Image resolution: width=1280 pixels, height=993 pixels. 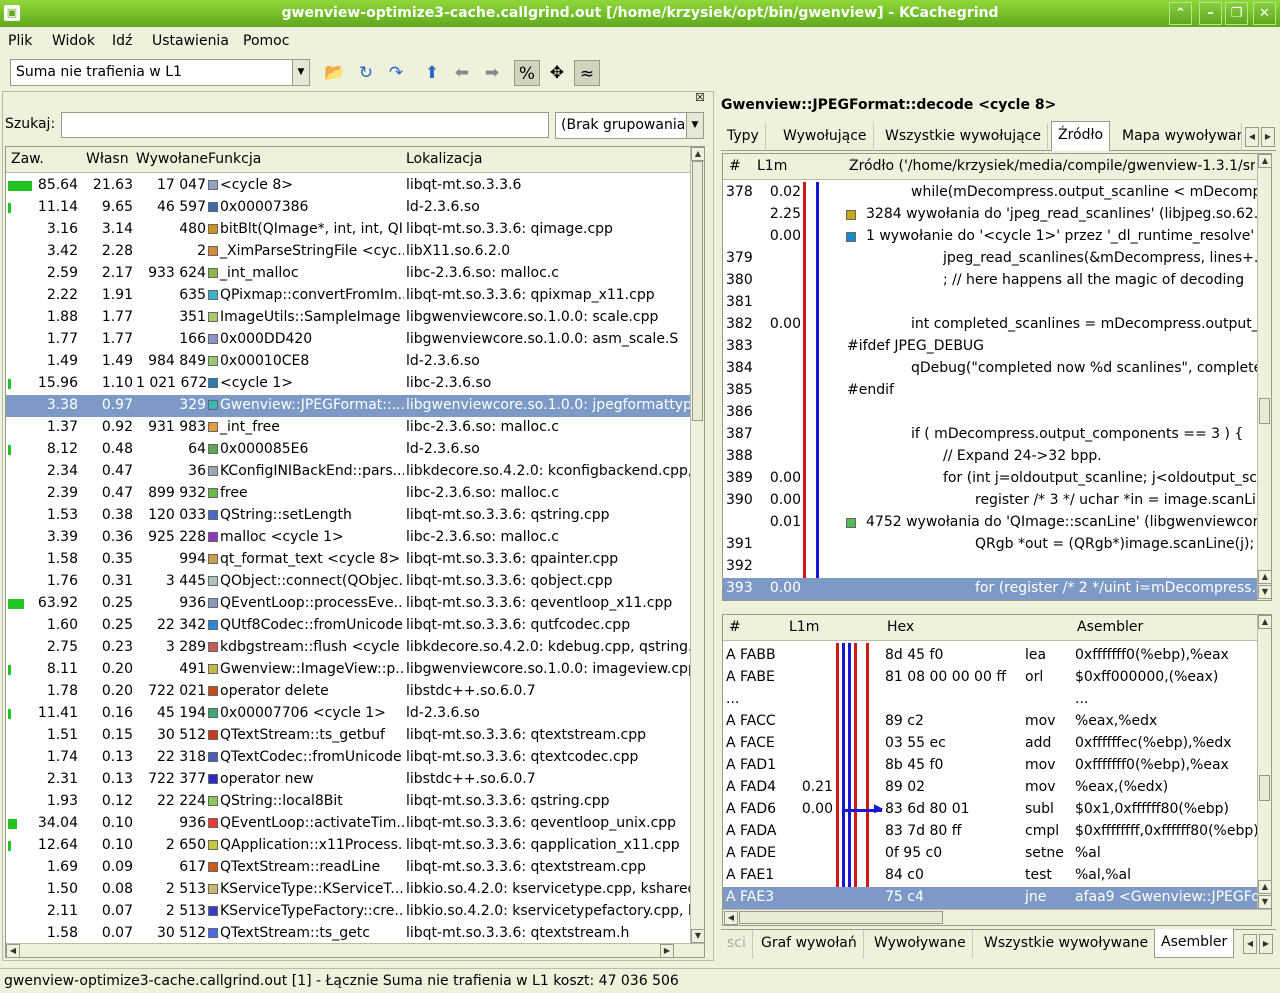 What do you see at coordinates (743, 137) in the screenshot?
I see `tab-typy: Typy` at bounding box center [743, 137].